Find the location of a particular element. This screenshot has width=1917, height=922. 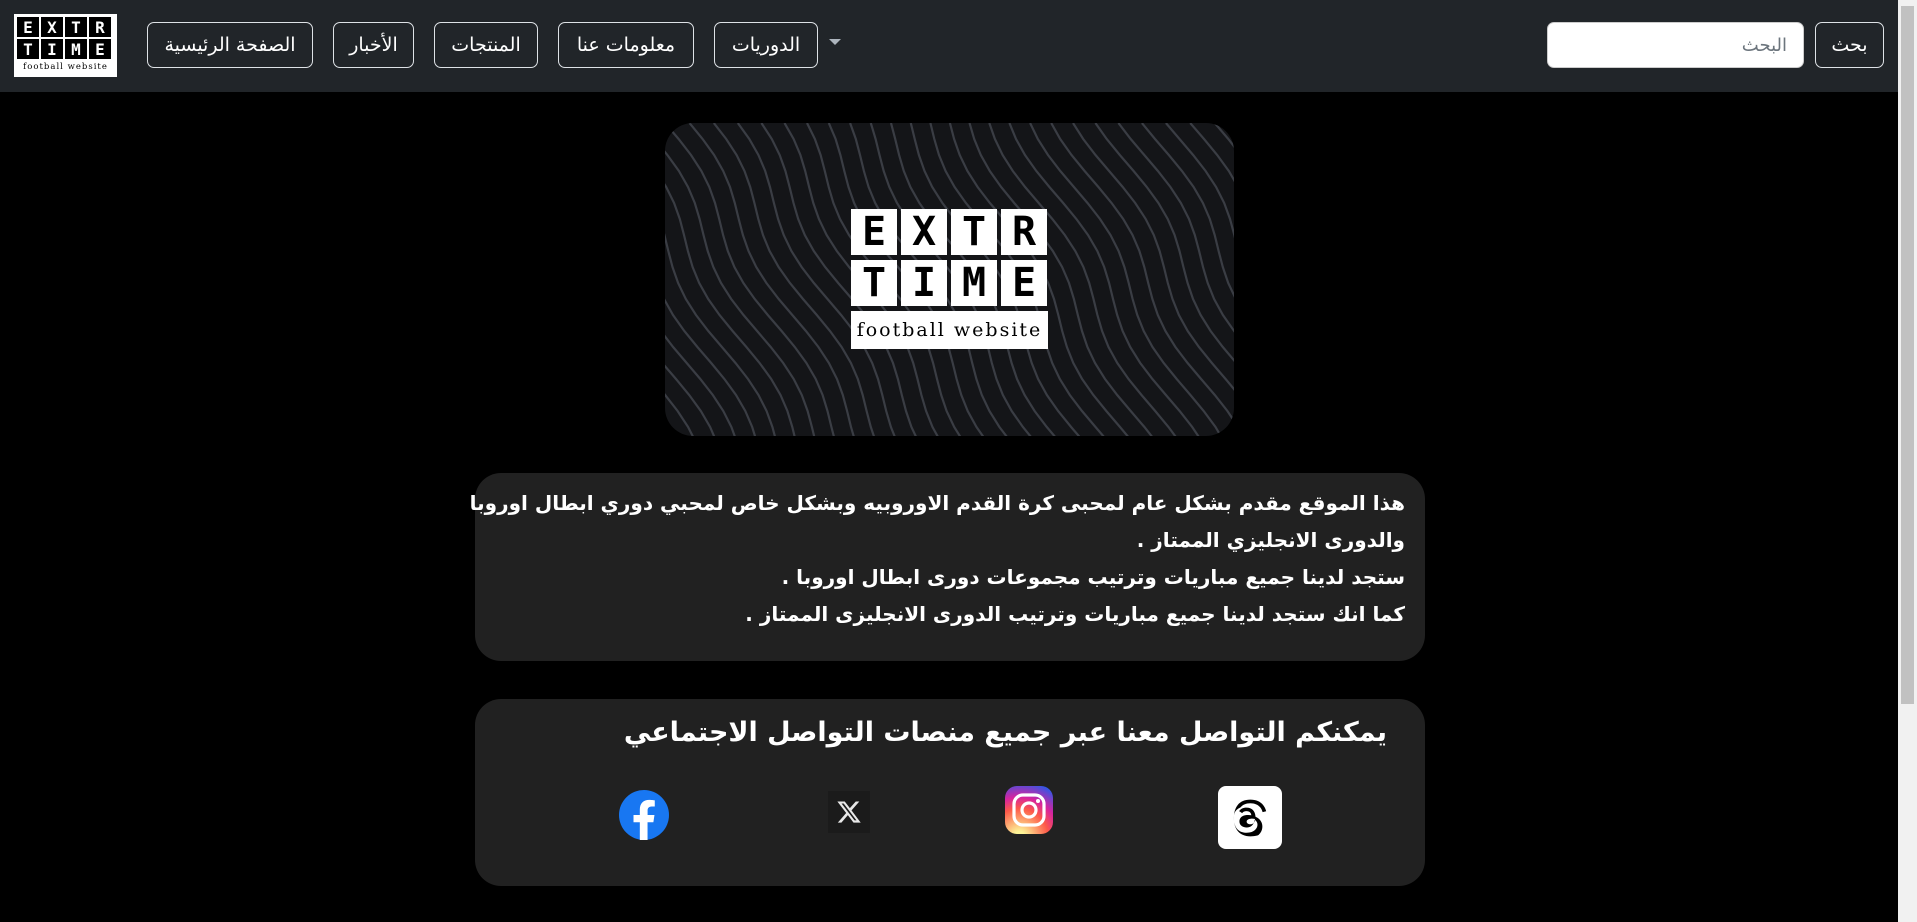

facebook-icon is located at coordinates (644, 815).